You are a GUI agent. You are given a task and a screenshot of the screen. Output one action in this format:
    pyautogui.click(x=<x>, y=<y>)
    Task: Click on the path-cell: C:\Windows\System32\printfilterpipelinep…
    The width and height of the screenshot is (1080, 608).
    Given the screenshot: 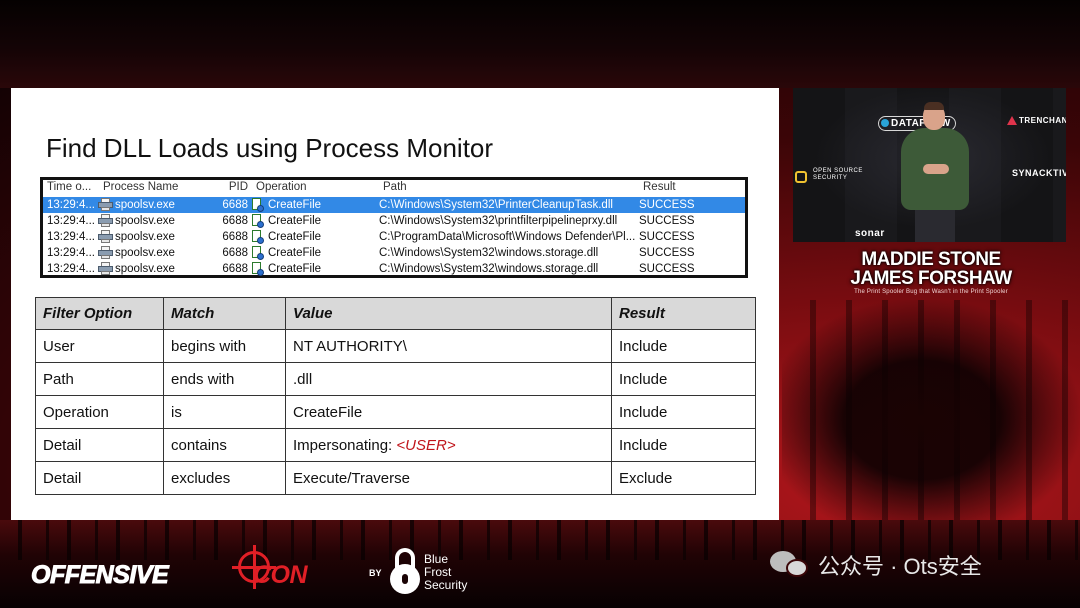 What is the action you would take?
    pyautogui.click(x=498, y=221)
    